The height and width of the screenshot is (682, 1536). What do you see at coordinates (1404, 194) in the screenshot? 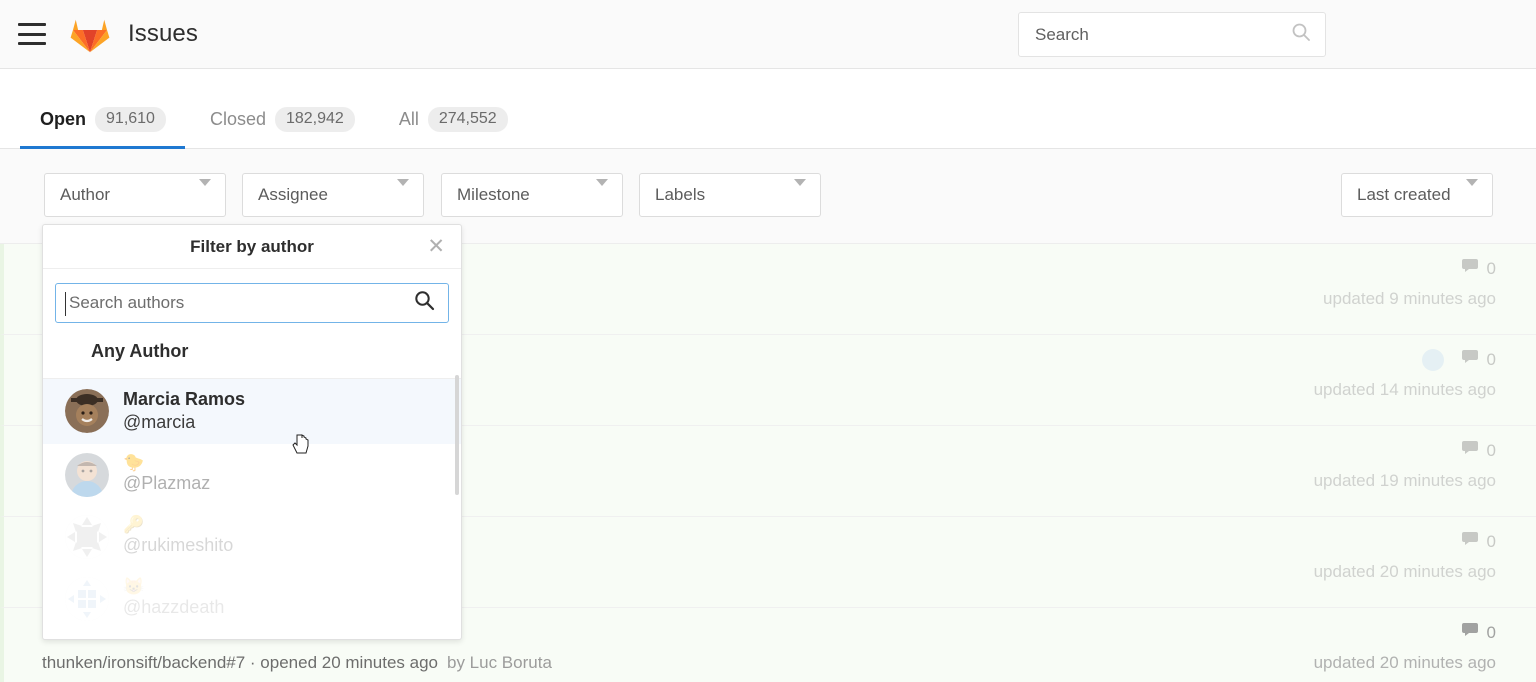
I see `sort-label: Last created` at bounding box center [1404, 194].